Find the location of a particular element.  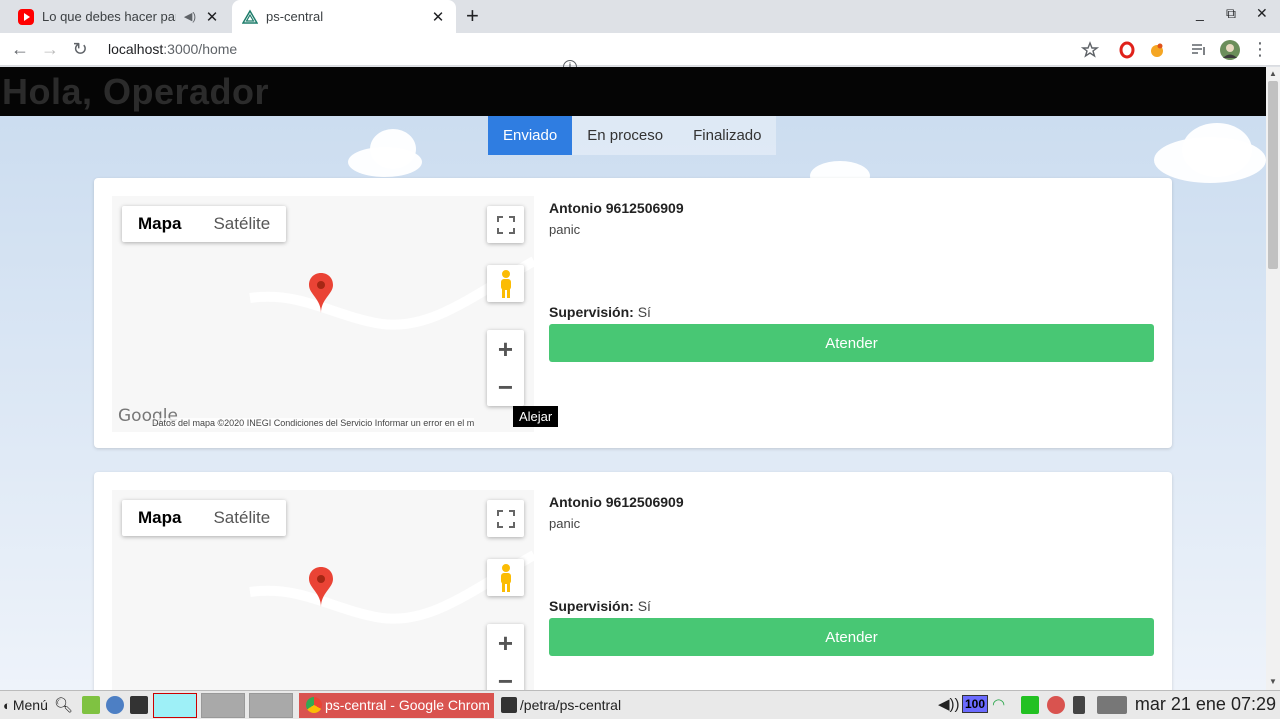

vuetify-icon is located at coordinates (250, 16).